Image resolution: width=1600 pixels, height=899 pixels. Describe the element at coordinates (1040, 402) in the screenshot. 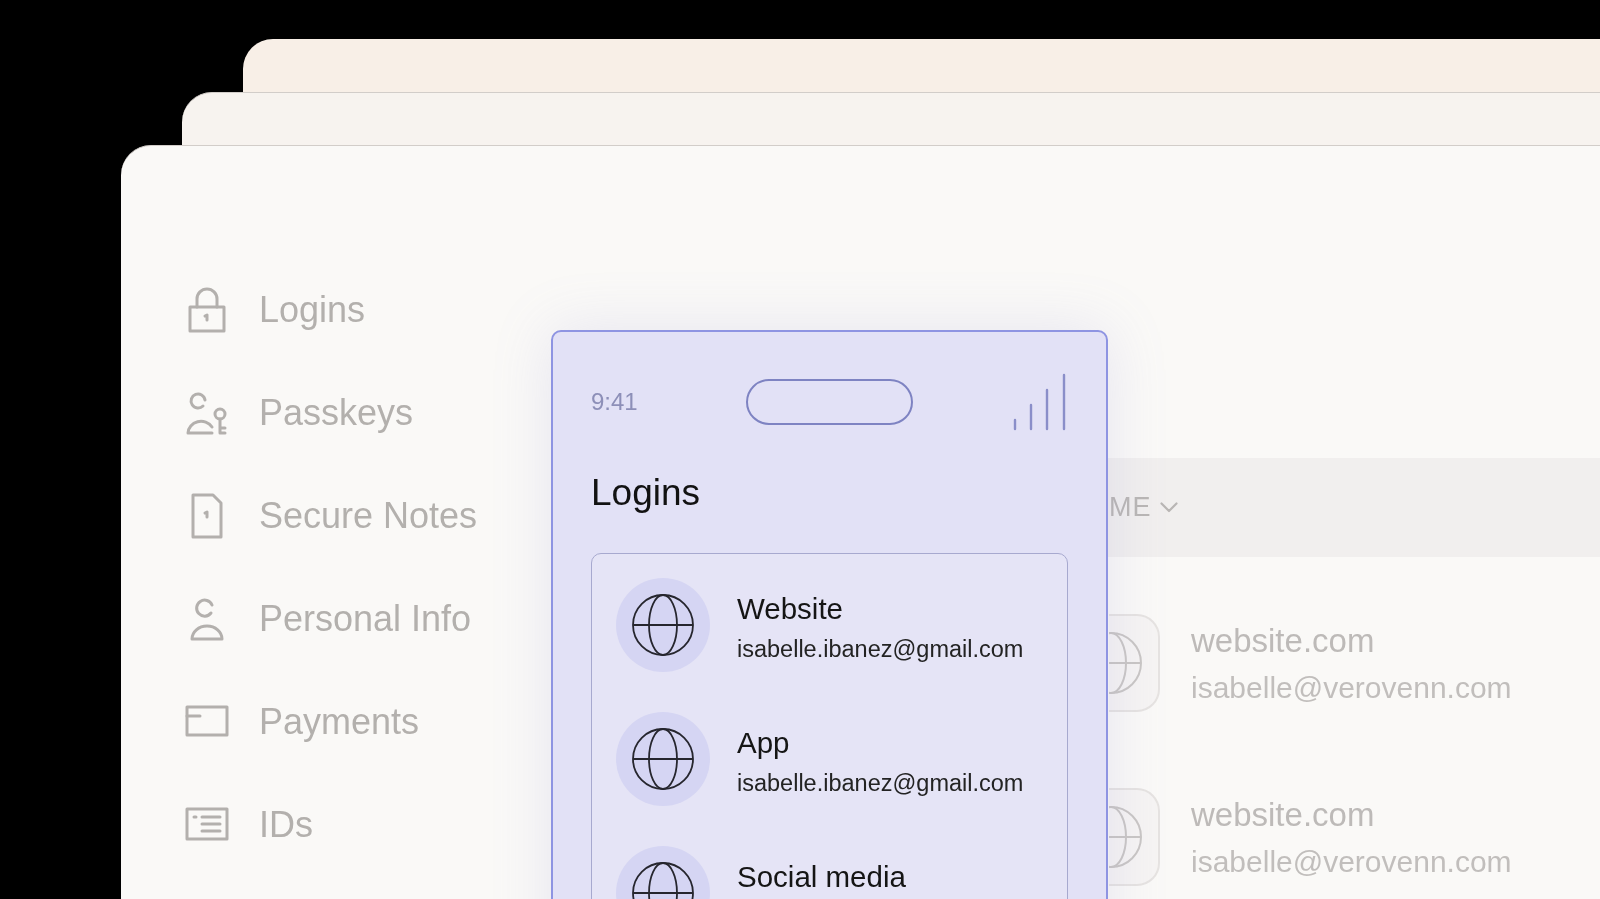

I see `signal-icon` at that location.